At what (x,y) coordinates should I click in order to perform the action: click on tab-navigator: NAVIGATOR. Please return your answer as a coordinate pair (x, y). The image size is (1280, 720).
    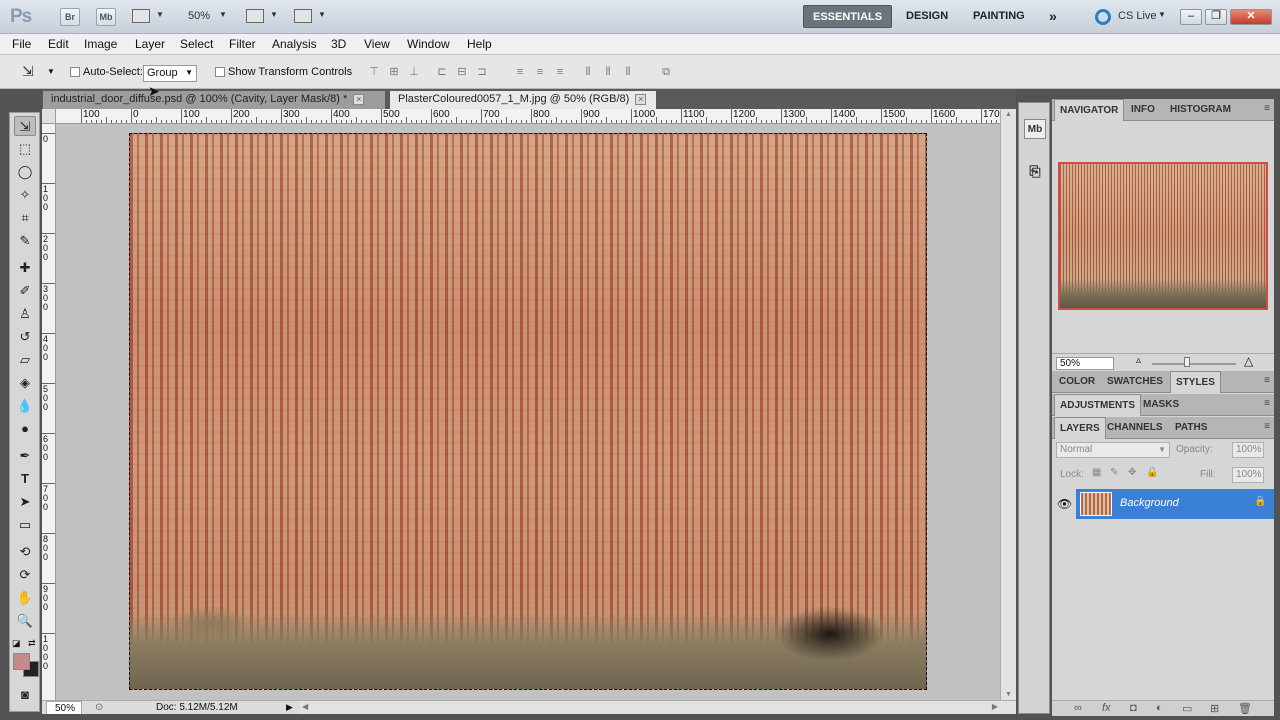
    Looking at the image, I should click on (1089, 110).